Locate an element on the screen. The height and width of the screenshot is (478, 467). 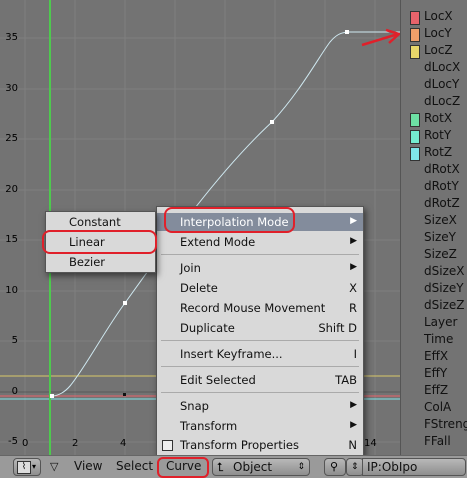
ipo-type-label: Object is located at coordinates (253, 467).